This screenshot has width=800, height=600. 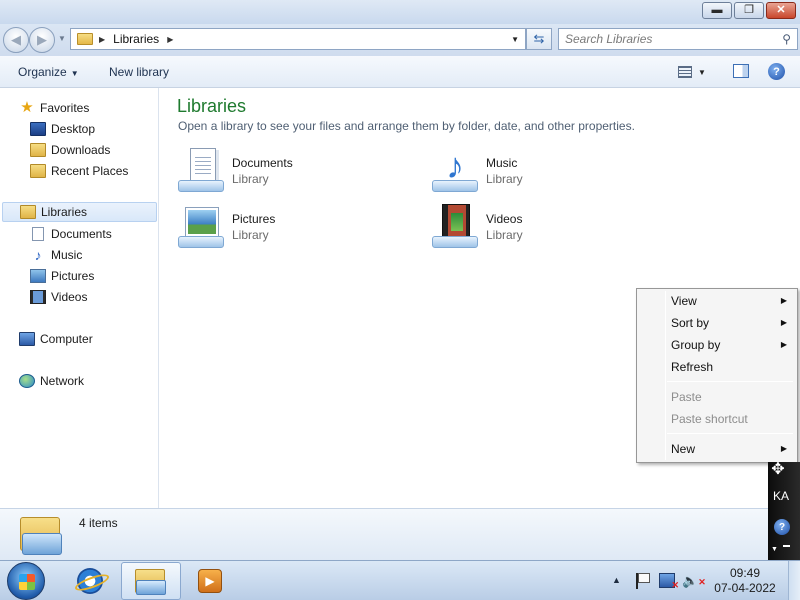 I want to click on organize-label: Organize, so click(x=42, y=72).